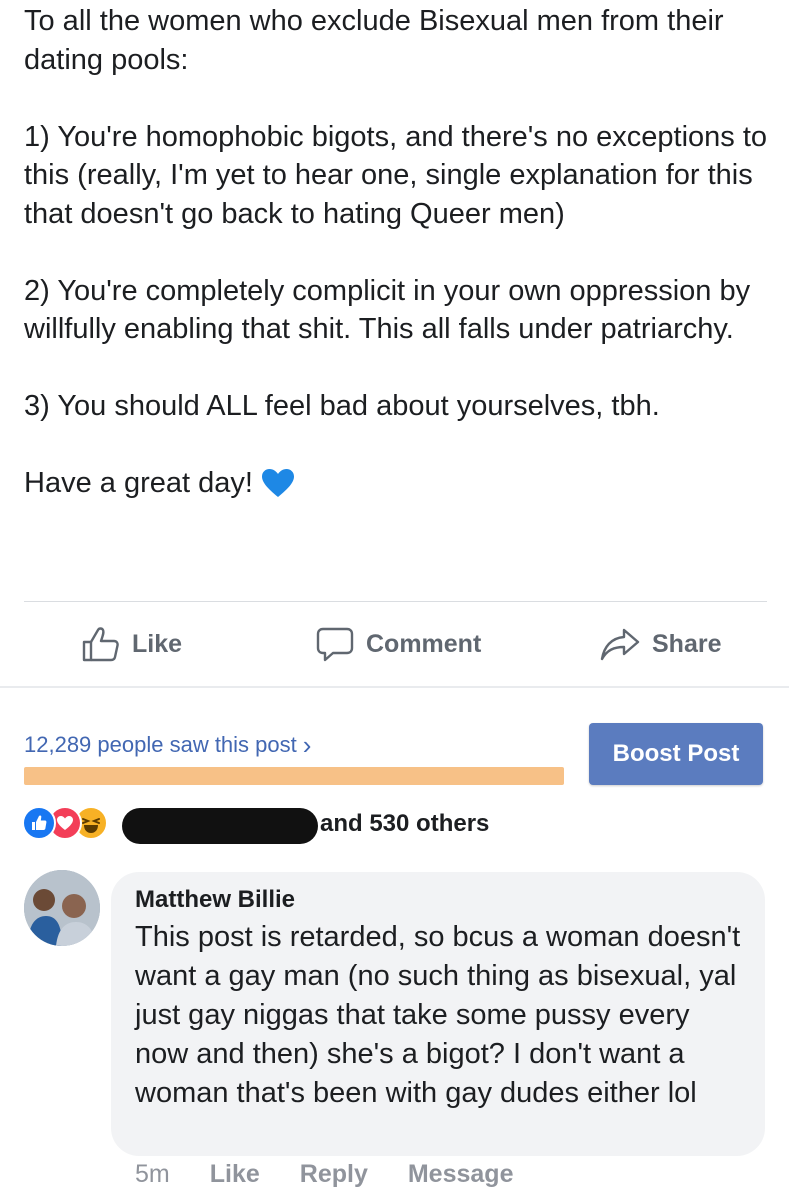 This screenshot has width=789, height=1200. I want to click on share-button: Share, so click(660, 644).